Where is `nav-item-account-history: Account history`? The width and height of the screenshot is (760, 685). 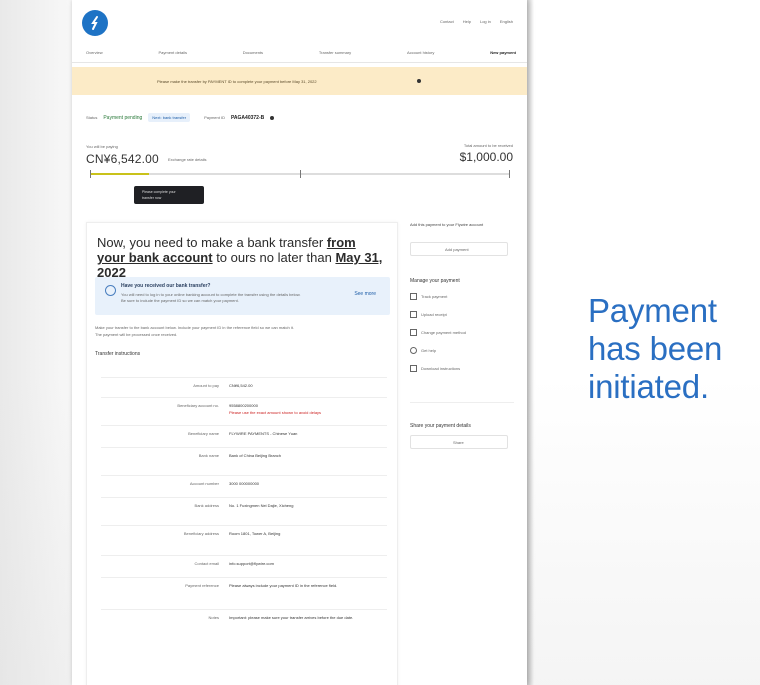 nav-item-account-history: Account history is located at coordinates (420, 52).